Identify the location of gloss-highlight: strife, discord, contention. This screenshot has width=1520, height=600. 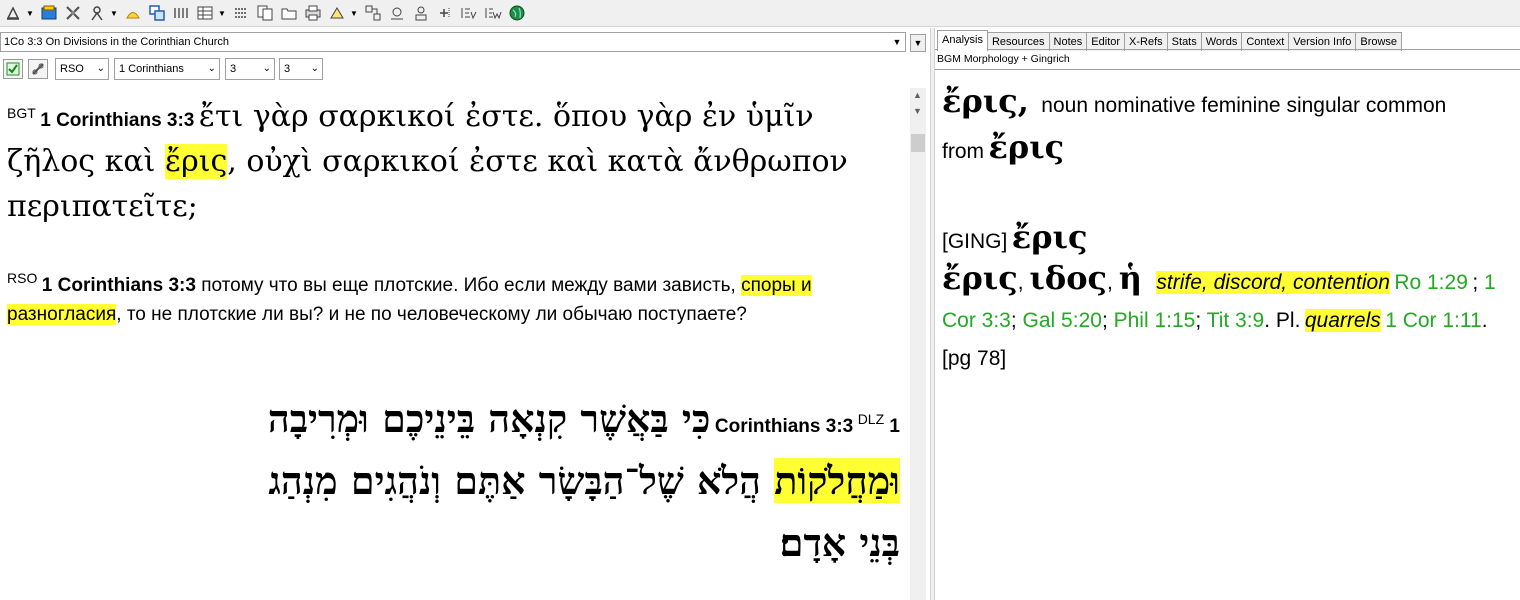
(1273, 282).